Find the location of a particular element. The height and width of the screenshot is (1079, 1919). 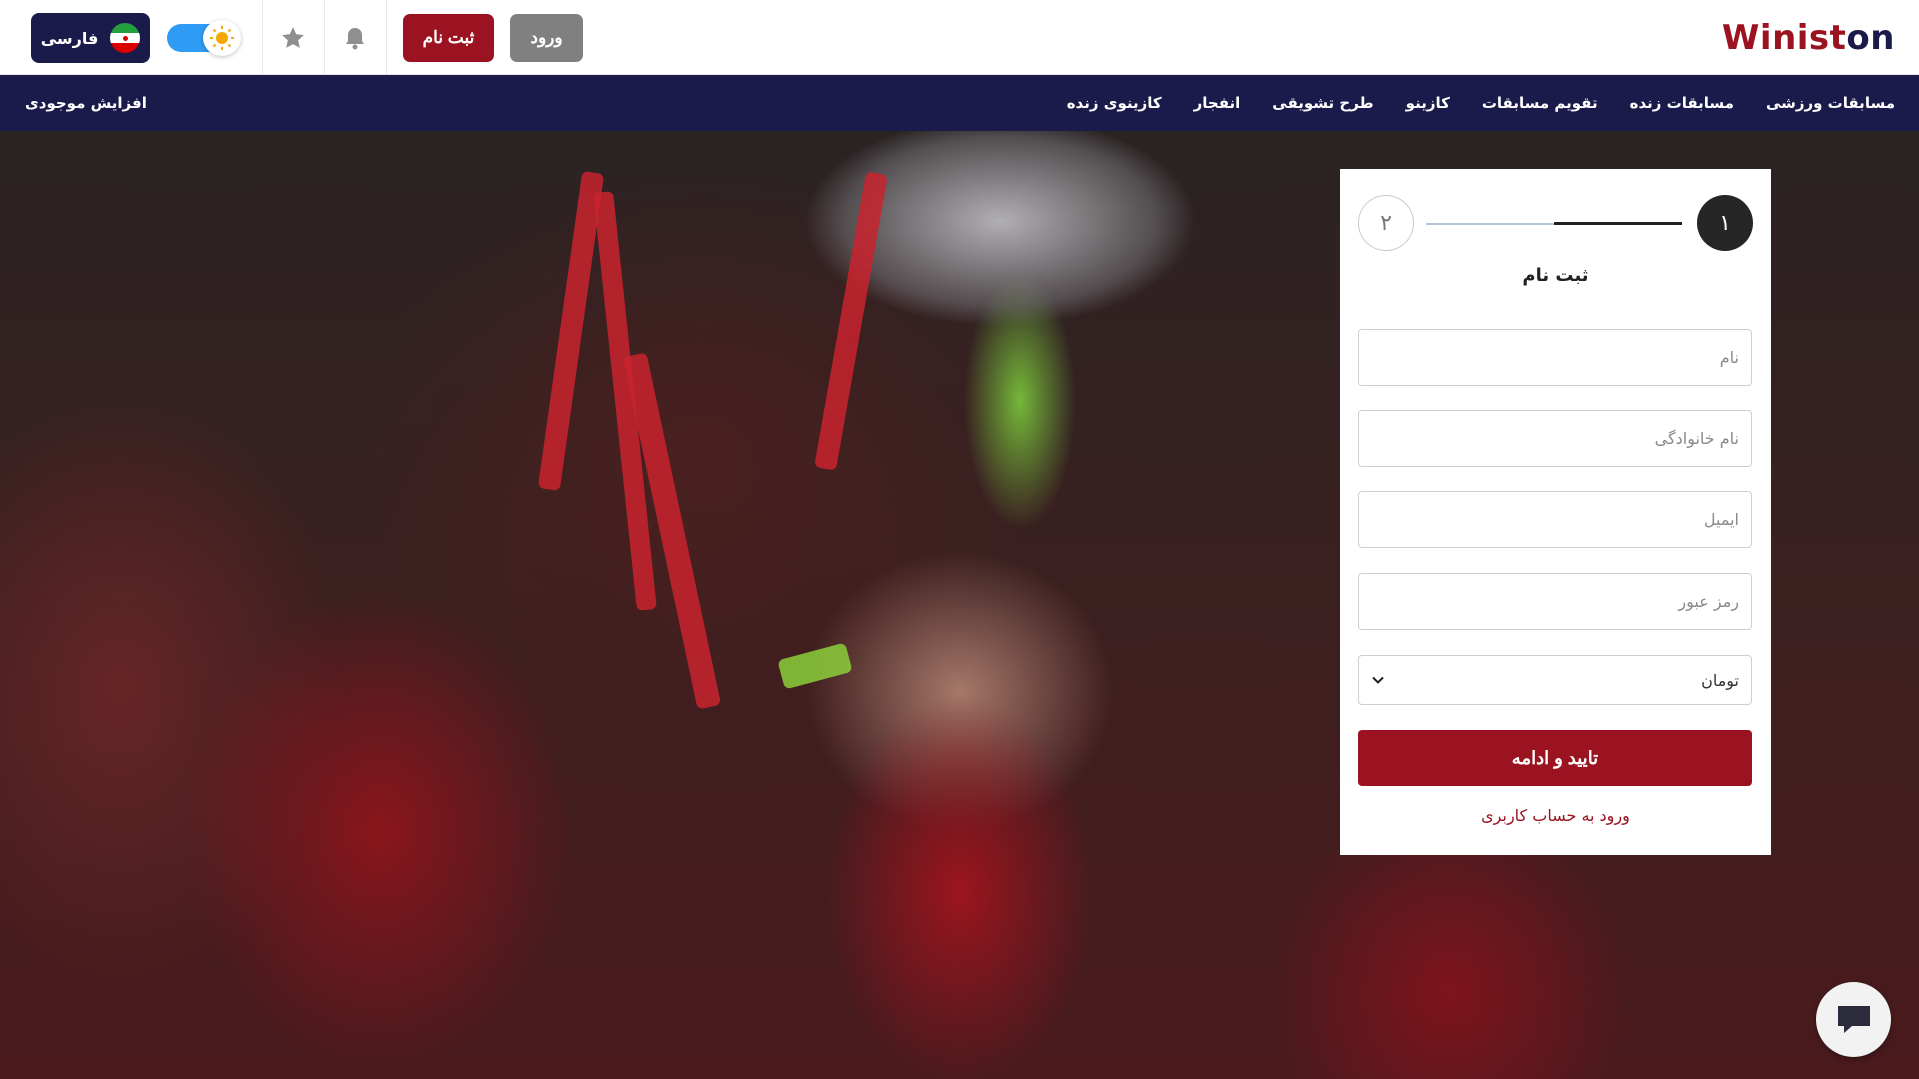

language-selector: فارسی is located at coordinates (90, 38).